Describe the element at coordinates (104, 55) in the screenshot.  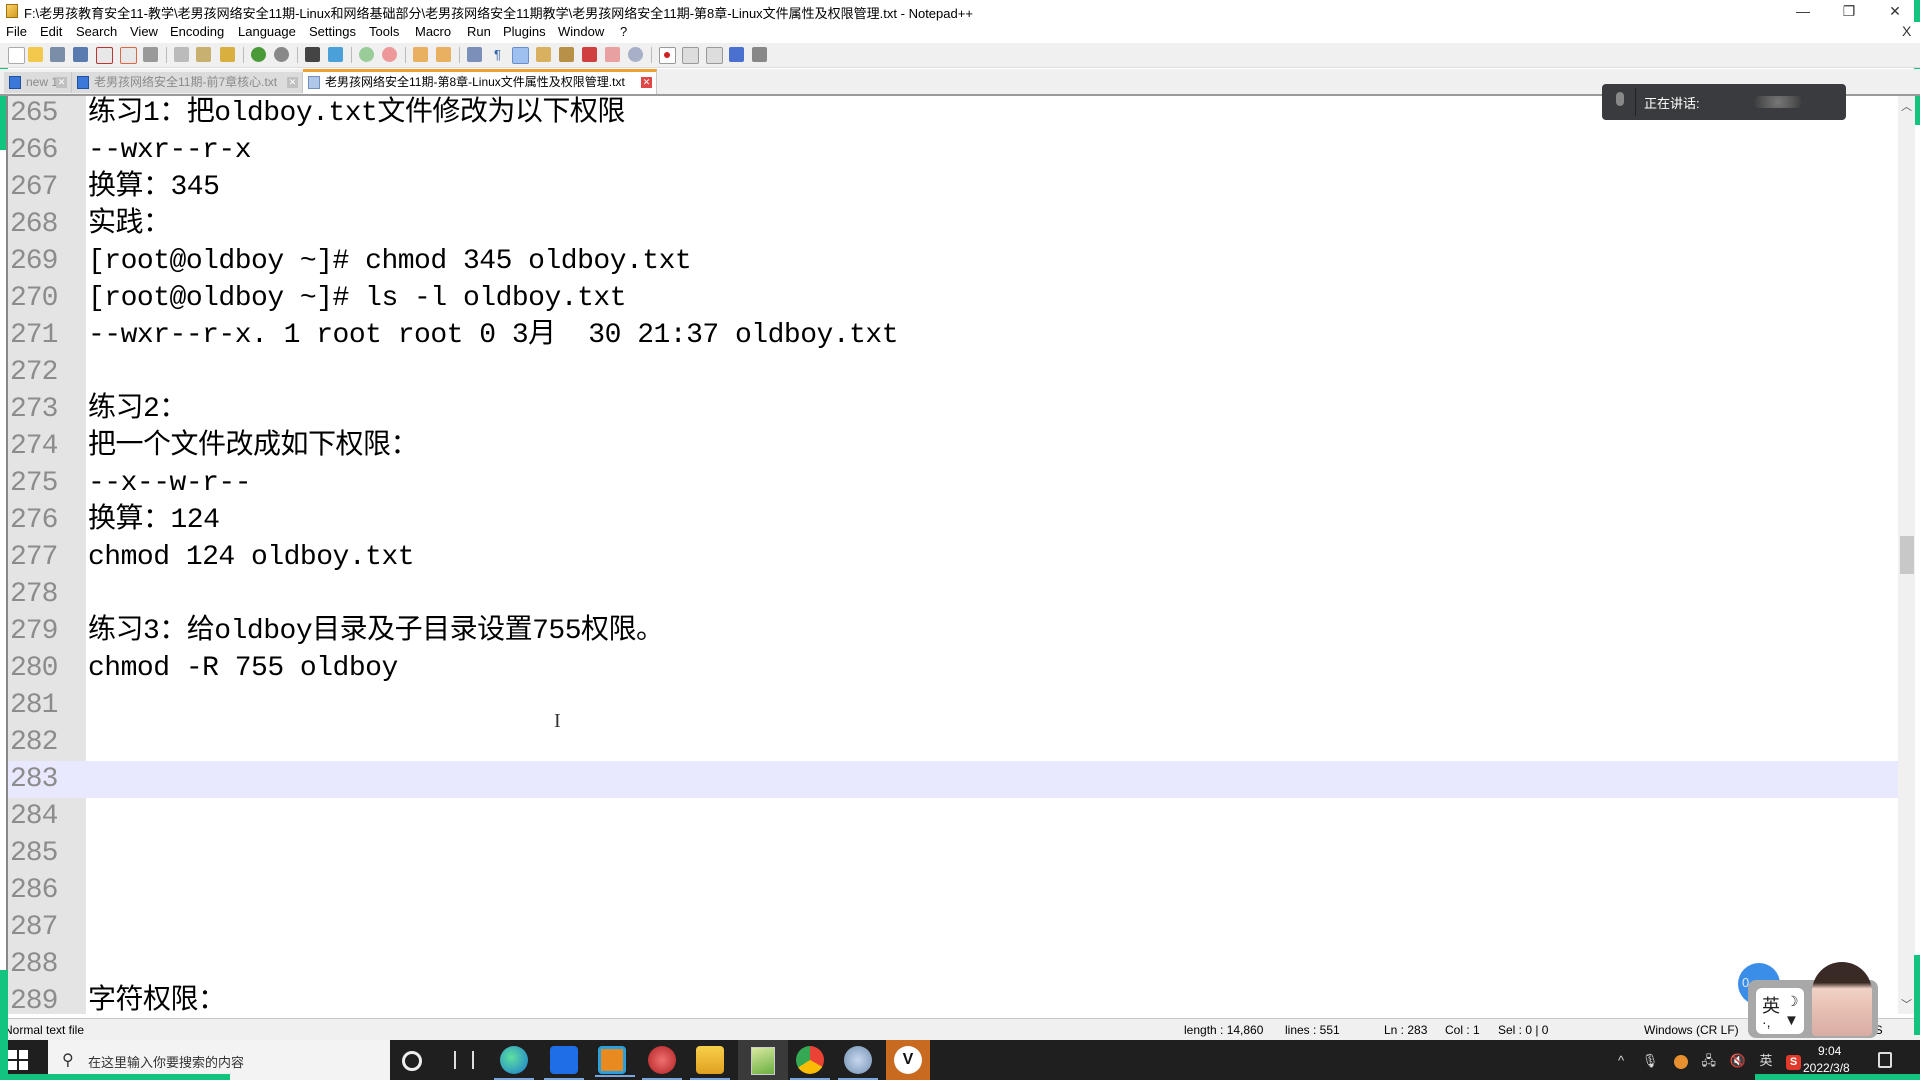
I see `close-icon` at that location.